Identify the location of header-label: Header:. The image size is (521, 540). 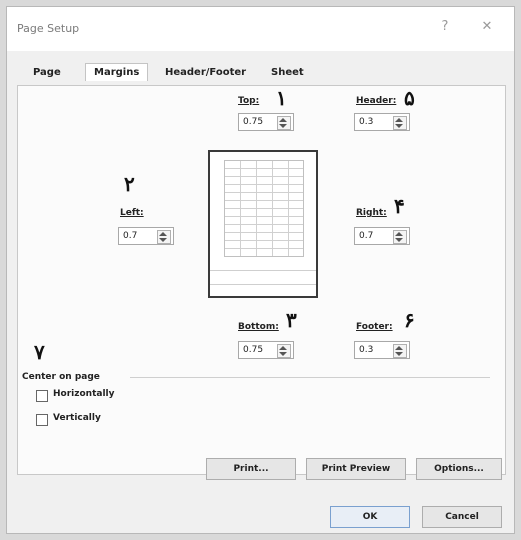
(376, 101).